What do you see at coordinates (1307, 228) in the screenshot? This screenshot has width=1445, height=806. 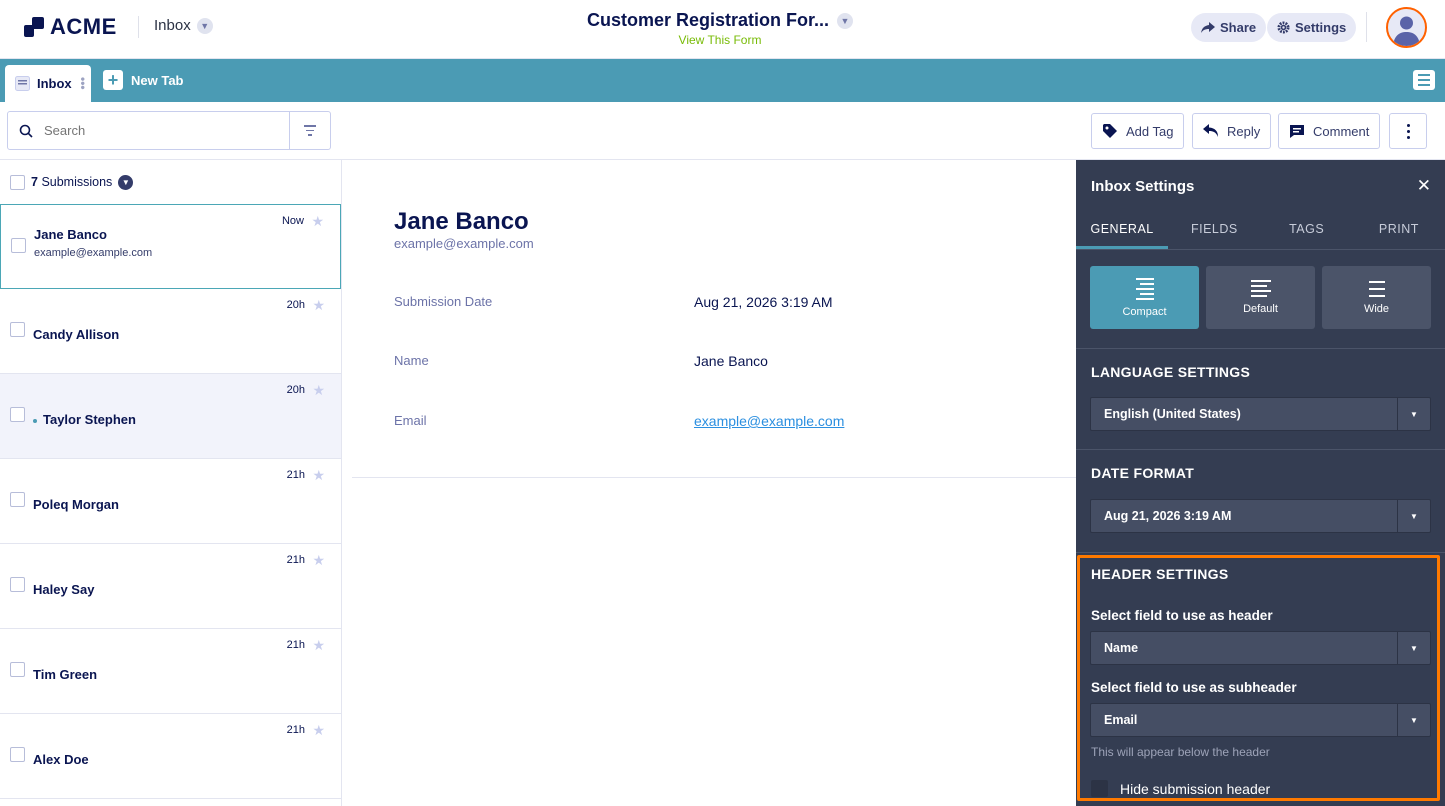 I see `tab-tags: TAGS` at bounding box center [1307, 228].